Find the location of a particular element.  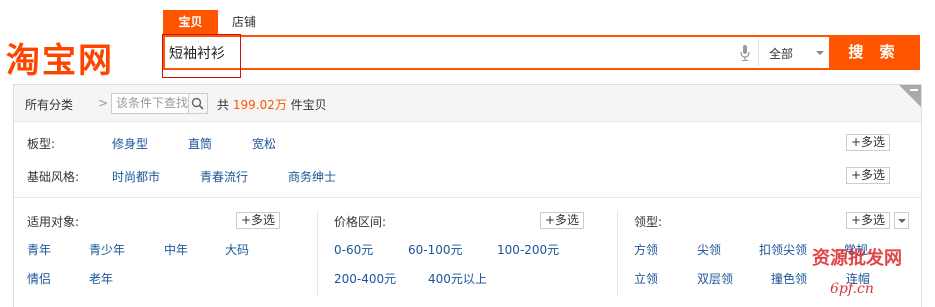

search-type-tabs: 宝贝 店铺 is located at coordinates (216, 22).